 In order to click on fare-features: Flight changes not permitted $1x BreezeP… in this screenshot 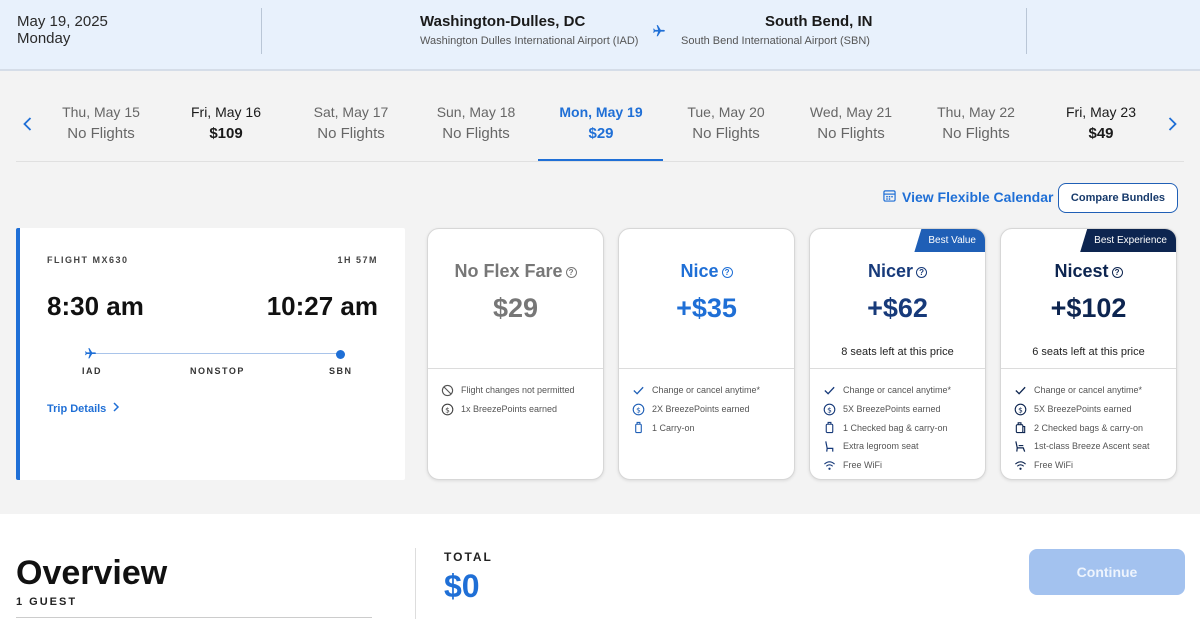, I will do `click(508, 399)`.